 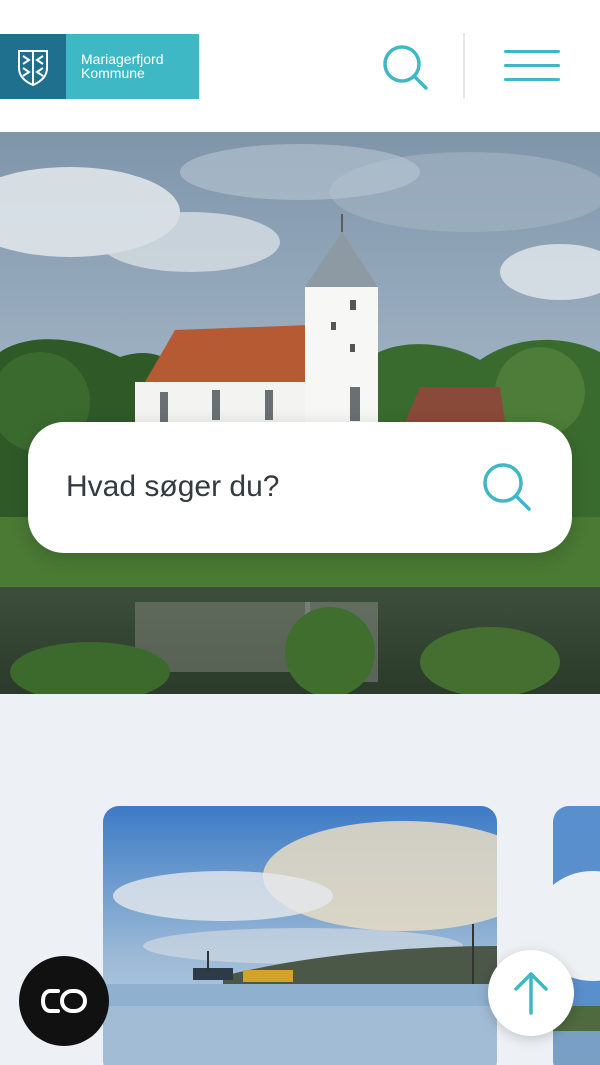 I want to click on logo-text: Mariagerfjord Kommune, so click(x=132, y=66).